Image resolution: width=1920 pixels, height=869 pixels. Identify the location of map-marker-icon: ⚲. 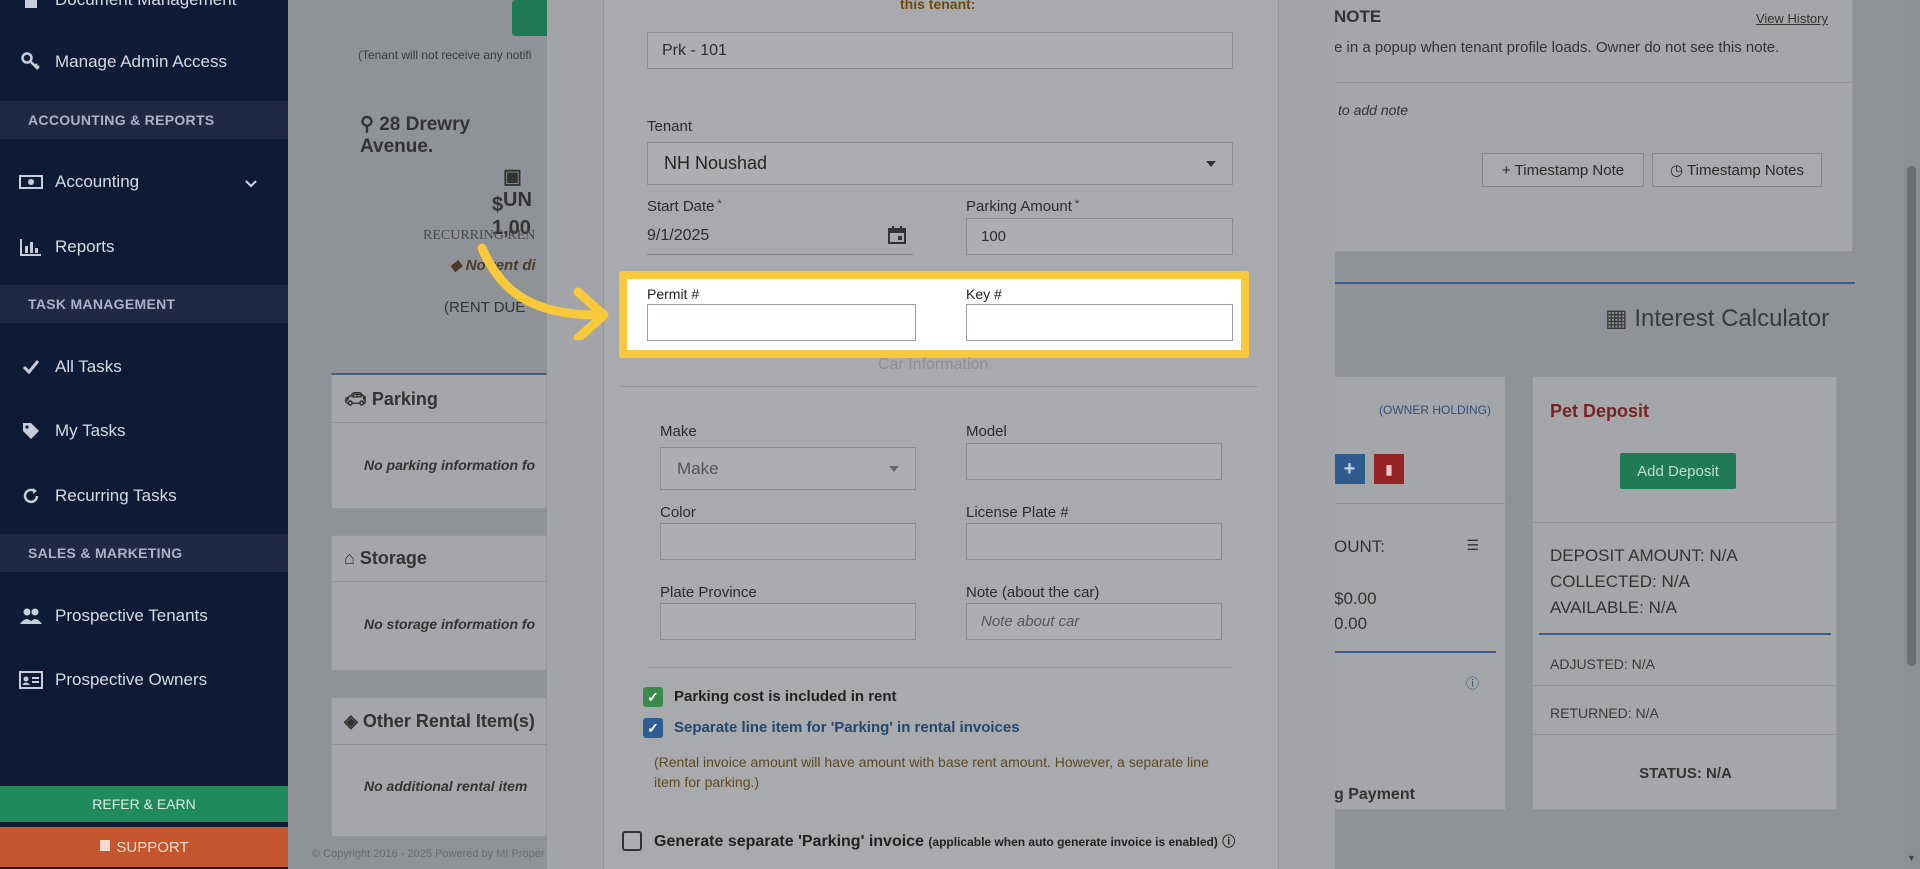
(367, 124).